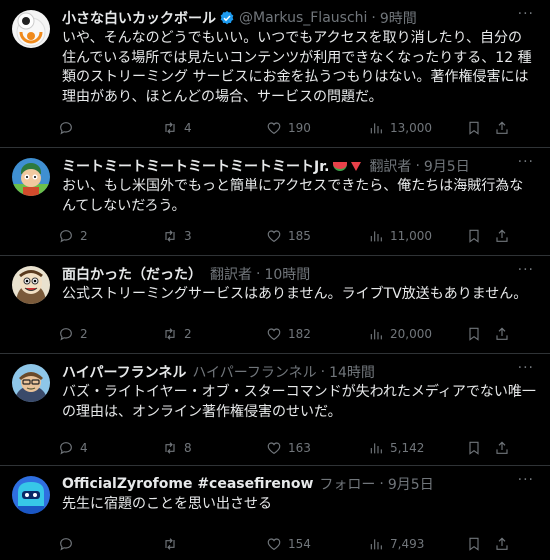 The height and width of the screenshot is (560, 550). What do you see at coordinates (417, 544) in the screenshot?
I see `views-button: 7,493` at bounding box center [417, 544].